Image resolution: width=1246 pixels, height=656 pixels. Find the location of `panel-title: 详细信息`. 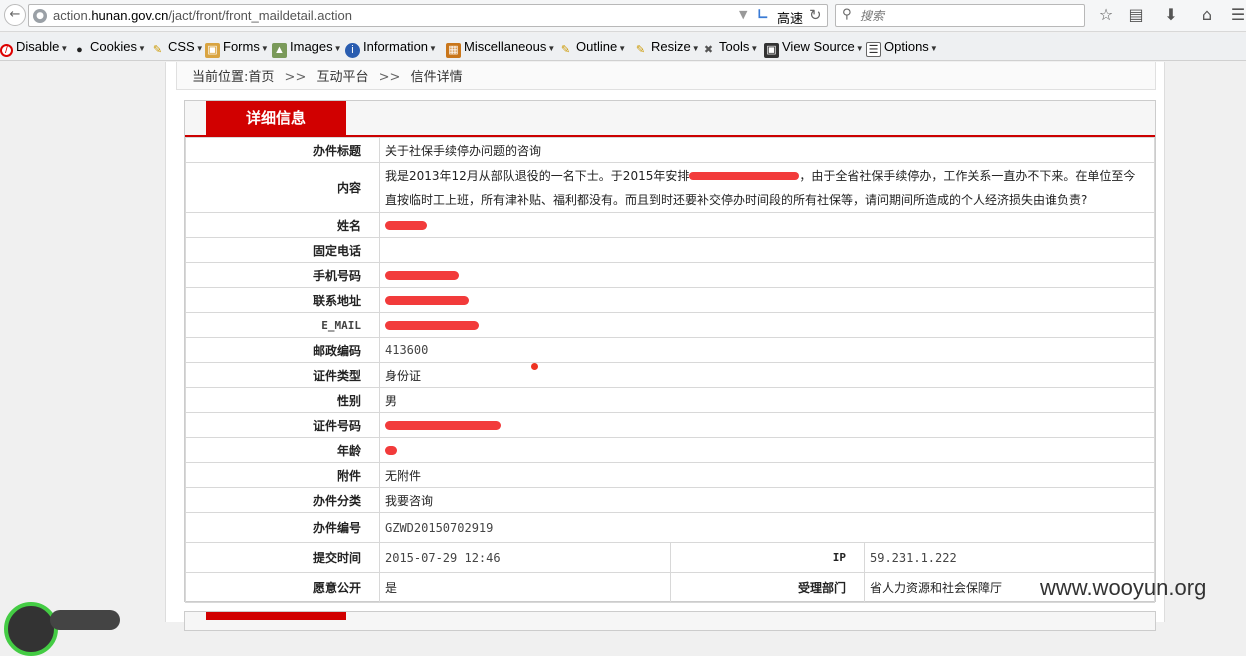

panel-title: 详细信息 is located at coordinates (276, 118).